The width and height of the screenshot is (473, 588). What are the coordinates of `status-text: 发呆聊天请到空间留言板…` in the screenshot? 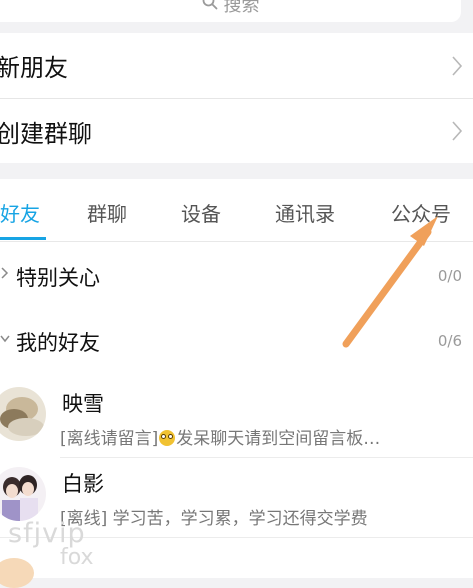 It's located at (278, 439).